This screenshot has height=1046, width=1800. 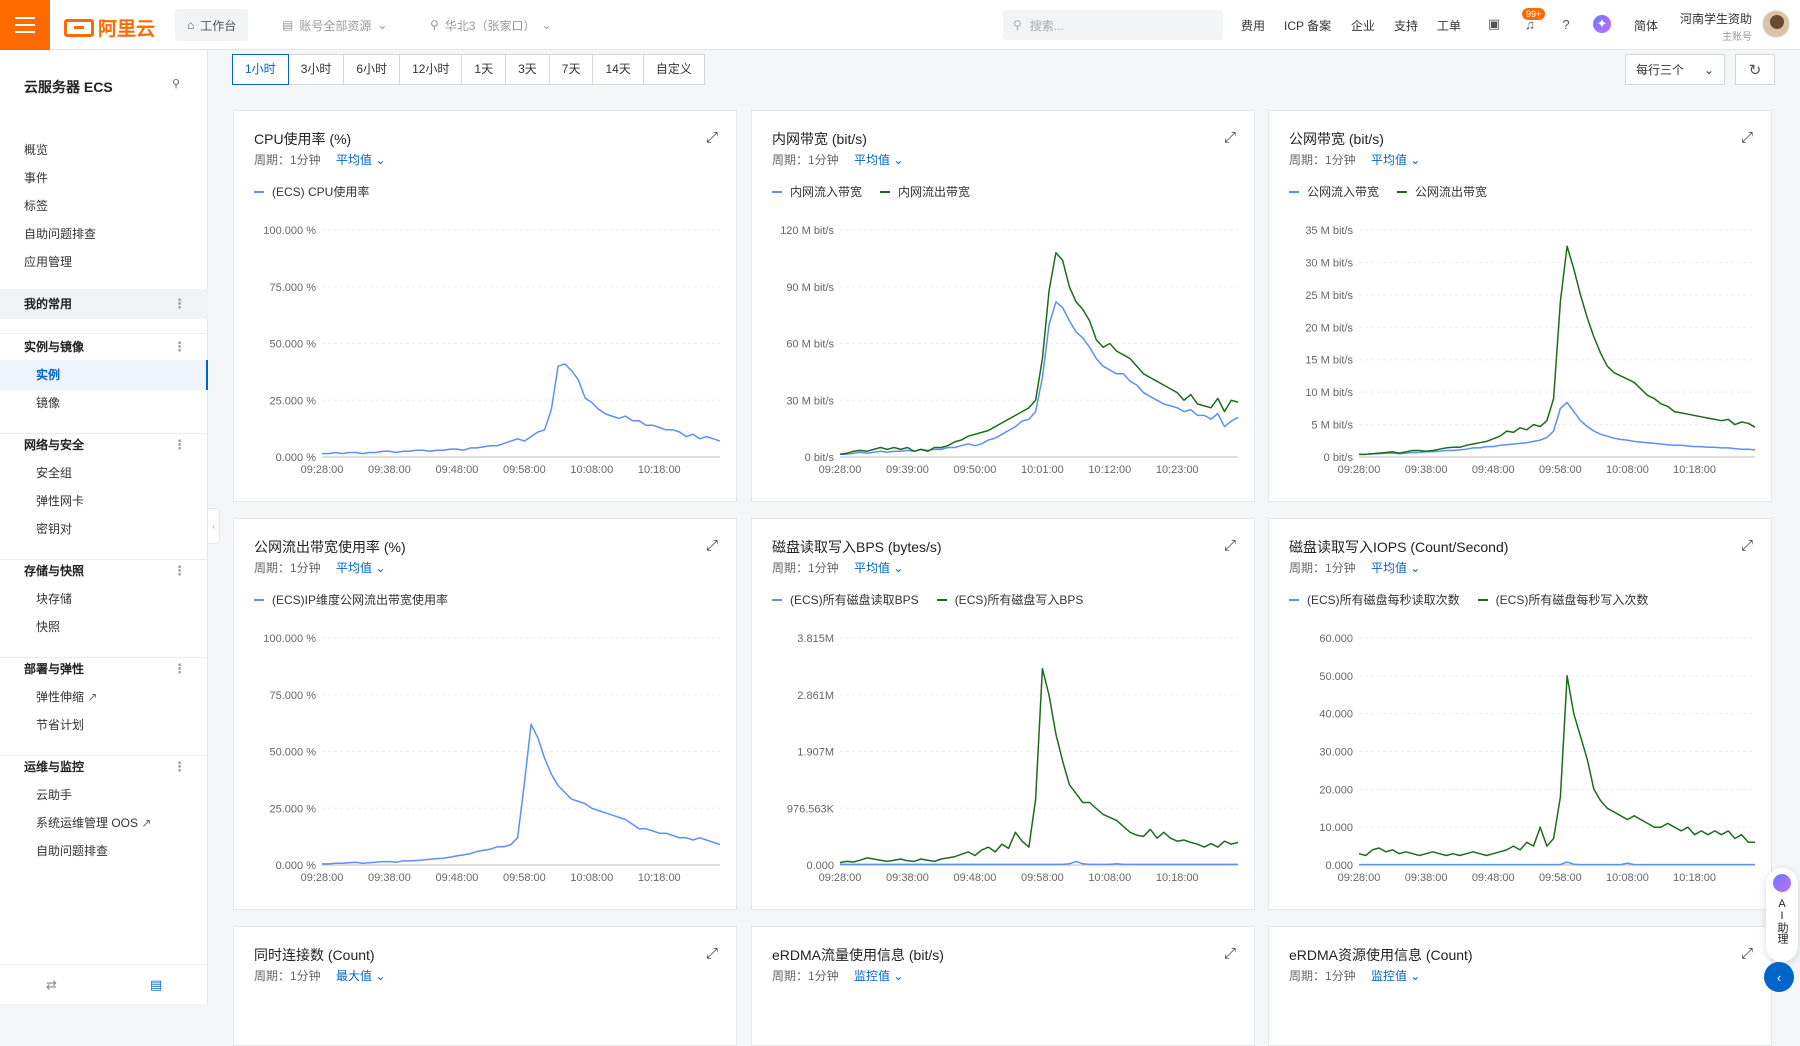 I want to click on sidebar-collapse-handle: ‹, so click(x=214, y=526).